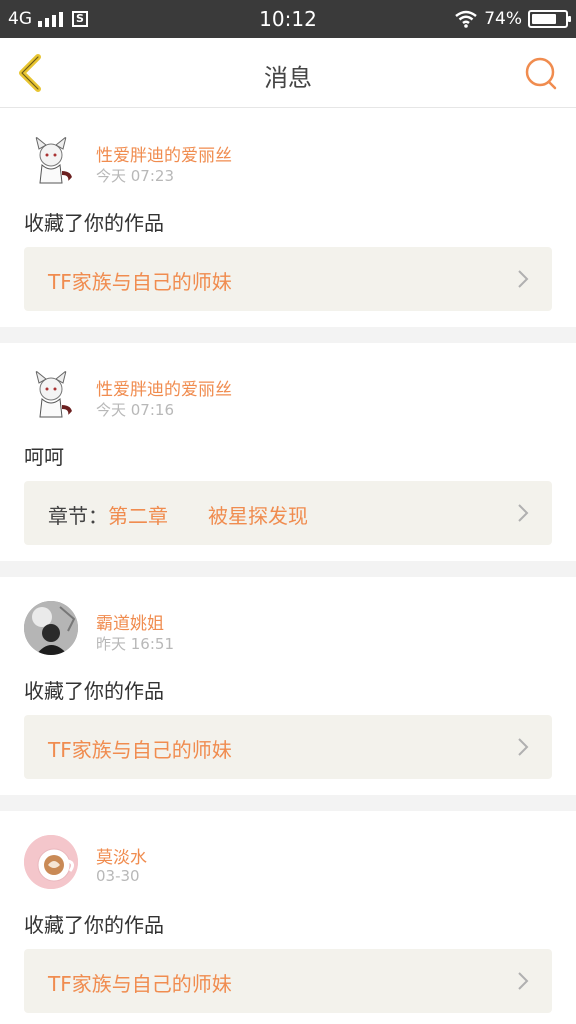 This screenshot has width=576, height=1024. What do you see at coordinates (288, 19) in the screenshot?
I see `status-bar: 4G S 10:12 74%` at bounding box center [288, 19].